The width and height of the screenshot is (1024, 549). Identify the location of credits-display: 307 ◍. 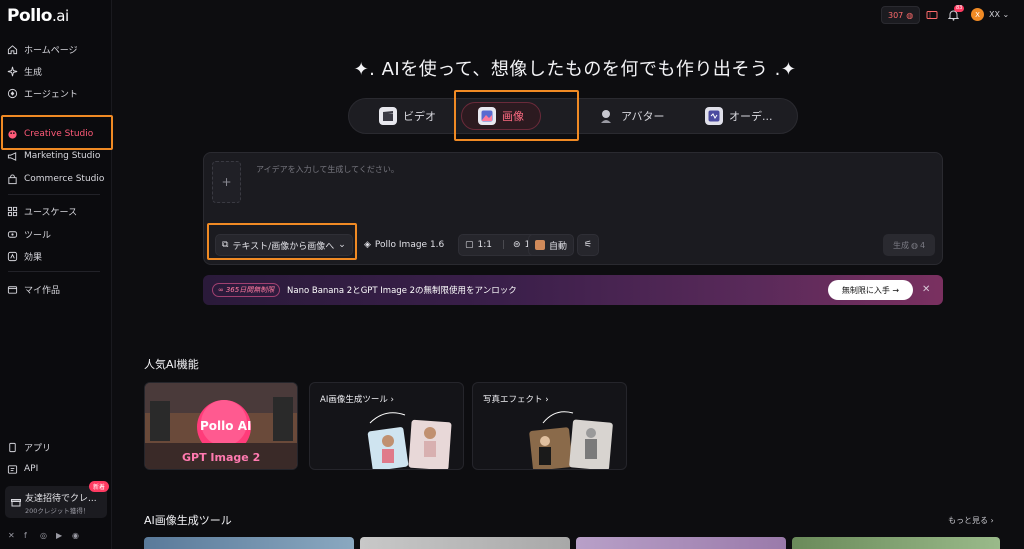
(901, 15).